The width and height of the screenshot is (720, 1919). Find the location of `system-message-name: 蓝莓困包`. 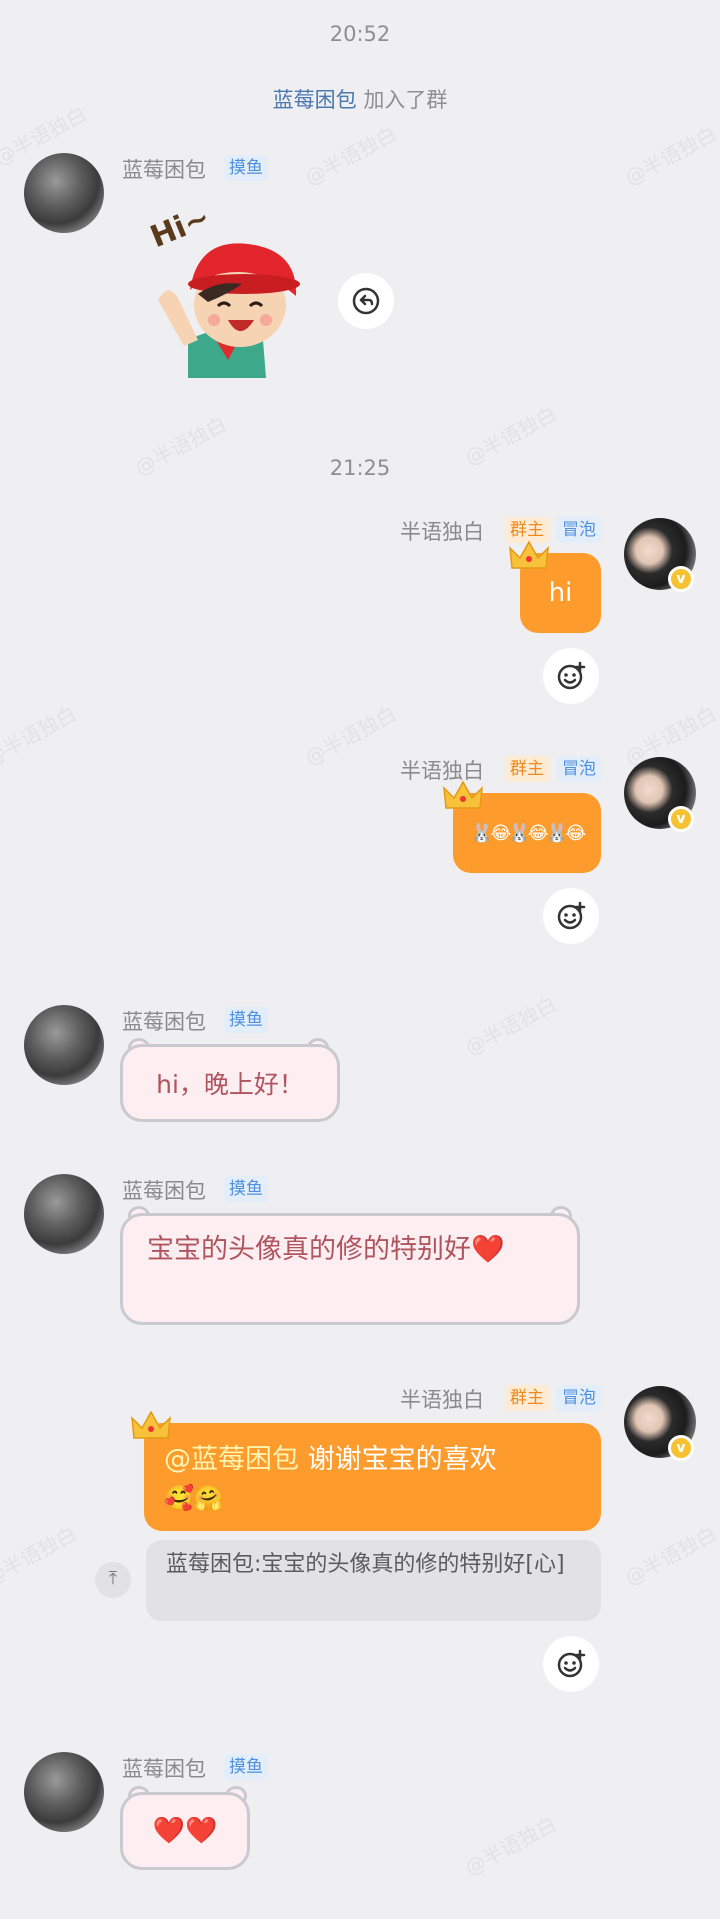

system-message-name: 蓝莓困包 is located at coordinates (315, 100).